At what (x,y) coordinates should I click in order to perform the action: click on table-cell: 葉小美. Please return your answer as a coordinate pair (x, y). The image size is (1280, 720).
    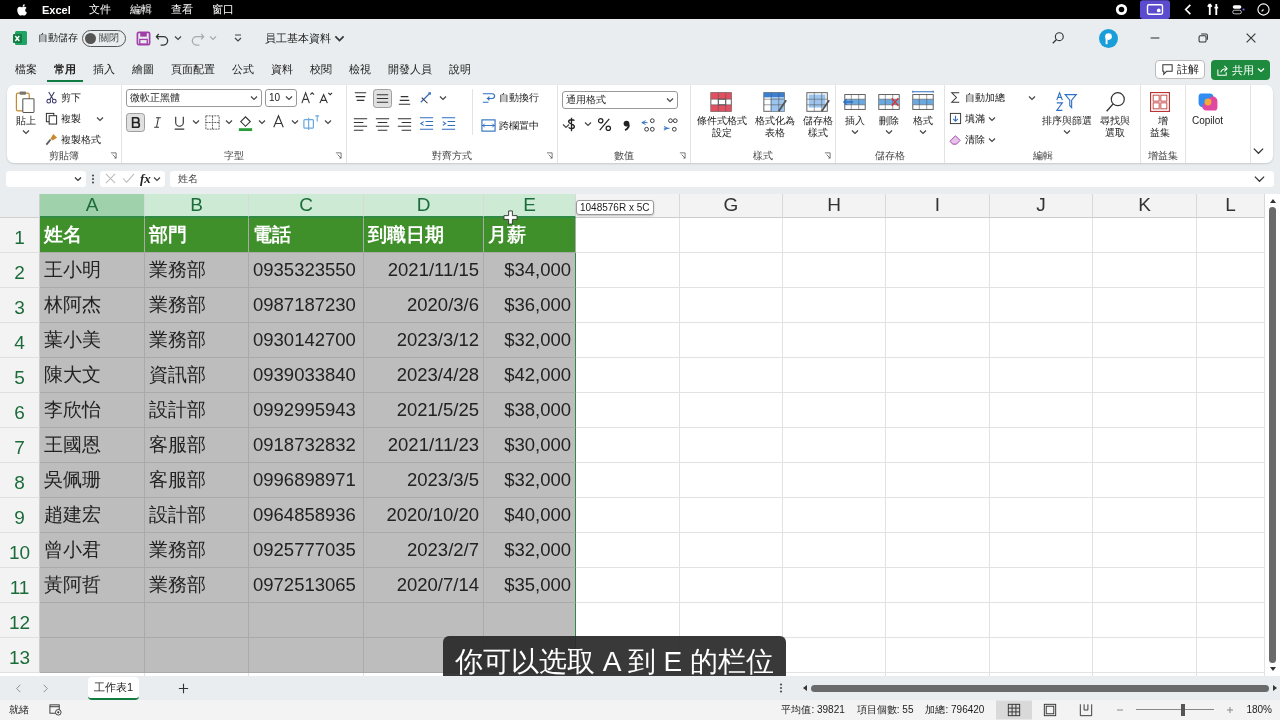
    Looking at the image, I should click on (92, 340).